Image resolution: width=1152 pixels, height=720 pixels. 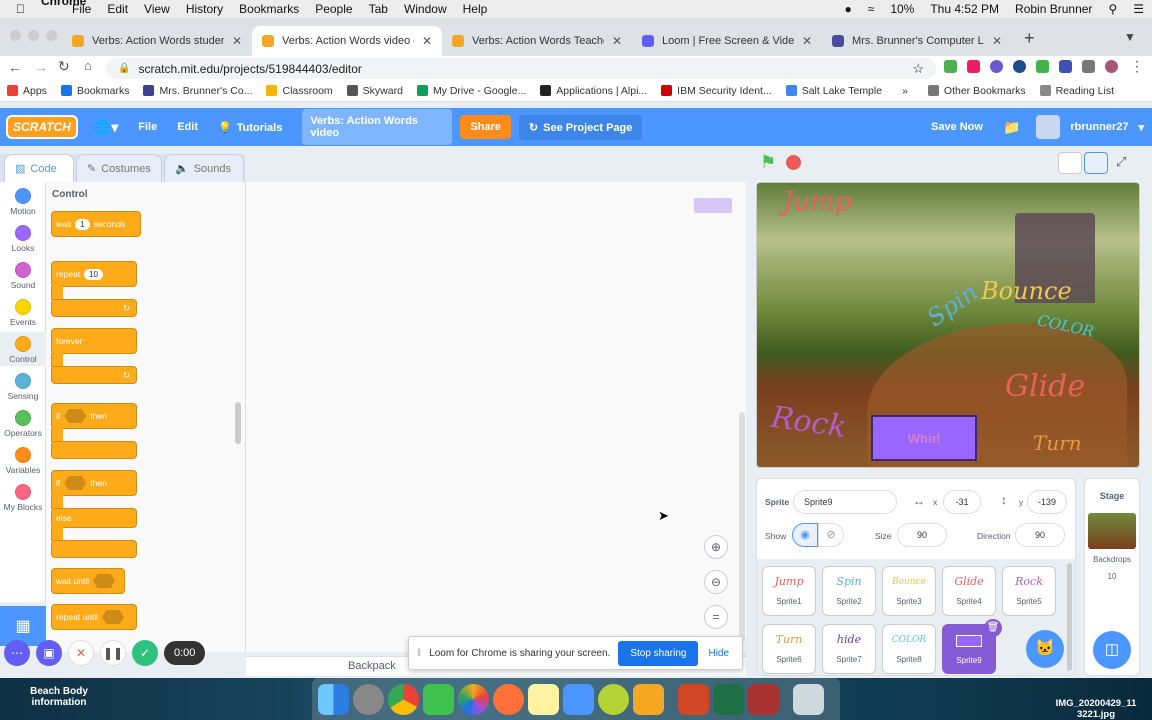 I want to click on battery-percent: 10%, so click(x=902, y=9).